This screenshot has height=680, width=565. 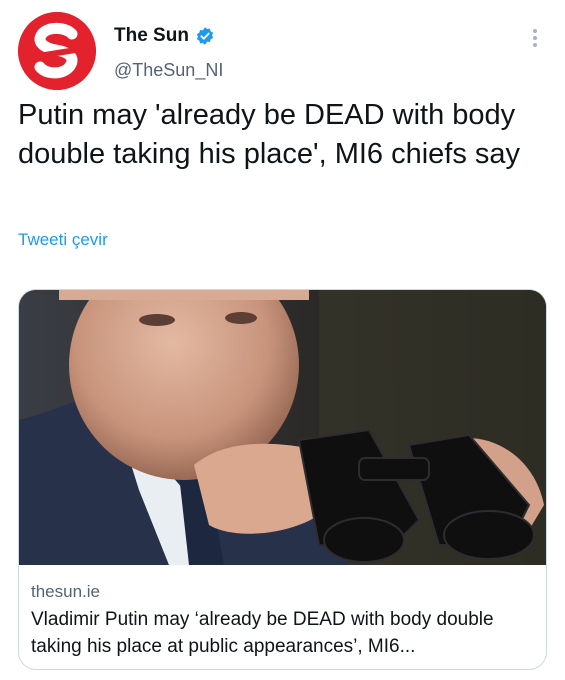 I want to click on author-handle: @TheSun_NI, so click(x=168, y=70).